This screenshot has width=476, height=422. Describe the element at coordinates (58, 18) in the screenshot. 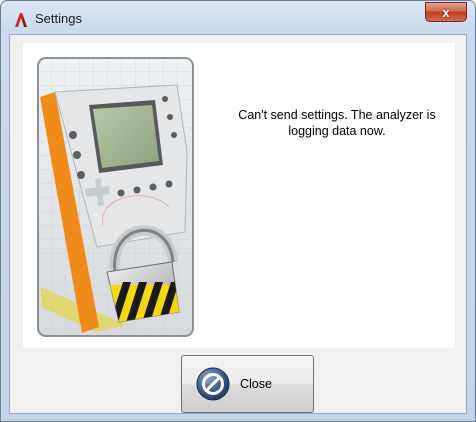

I see `window-title: Settings` at that location.